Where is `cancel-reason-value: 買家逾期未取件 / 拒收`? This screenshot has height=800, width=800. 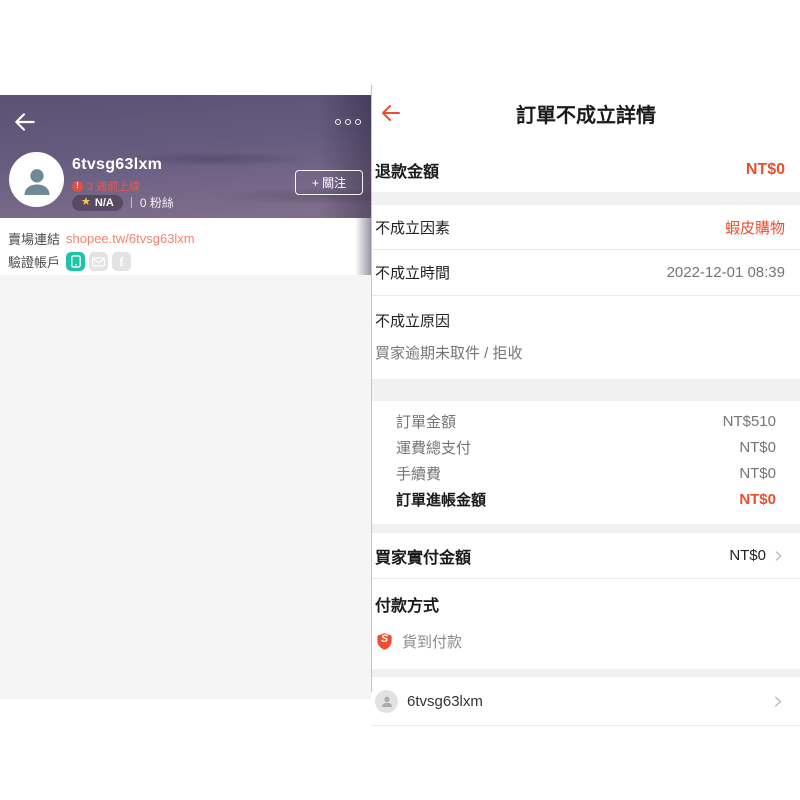
cancel-reason-value: 買家逾期未取件 / 拒收 is located at coordinates (449, 353).